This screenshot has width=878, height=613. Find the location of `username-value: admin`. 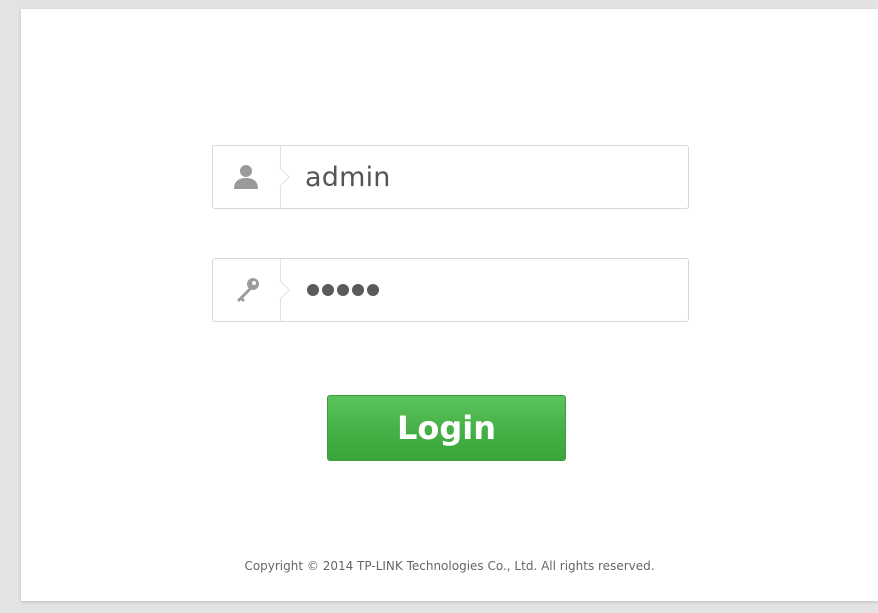

username-value: admin is located at coordinates (492, 177).